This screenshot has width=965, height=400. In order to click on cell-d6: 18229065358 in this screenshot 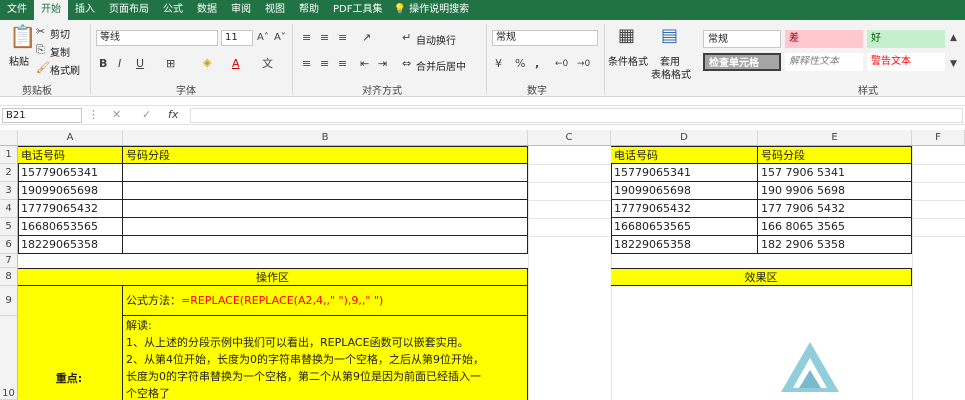, I will do `click(684, 245)`.